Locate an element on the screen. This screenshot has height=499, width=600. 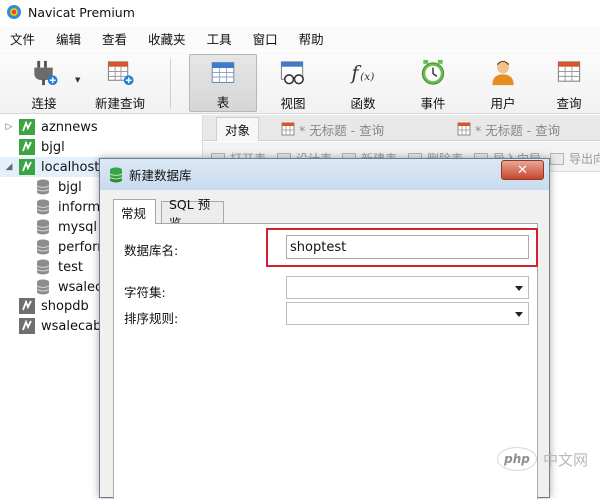
svg-text: (x) is located at coordinates (367, 76).